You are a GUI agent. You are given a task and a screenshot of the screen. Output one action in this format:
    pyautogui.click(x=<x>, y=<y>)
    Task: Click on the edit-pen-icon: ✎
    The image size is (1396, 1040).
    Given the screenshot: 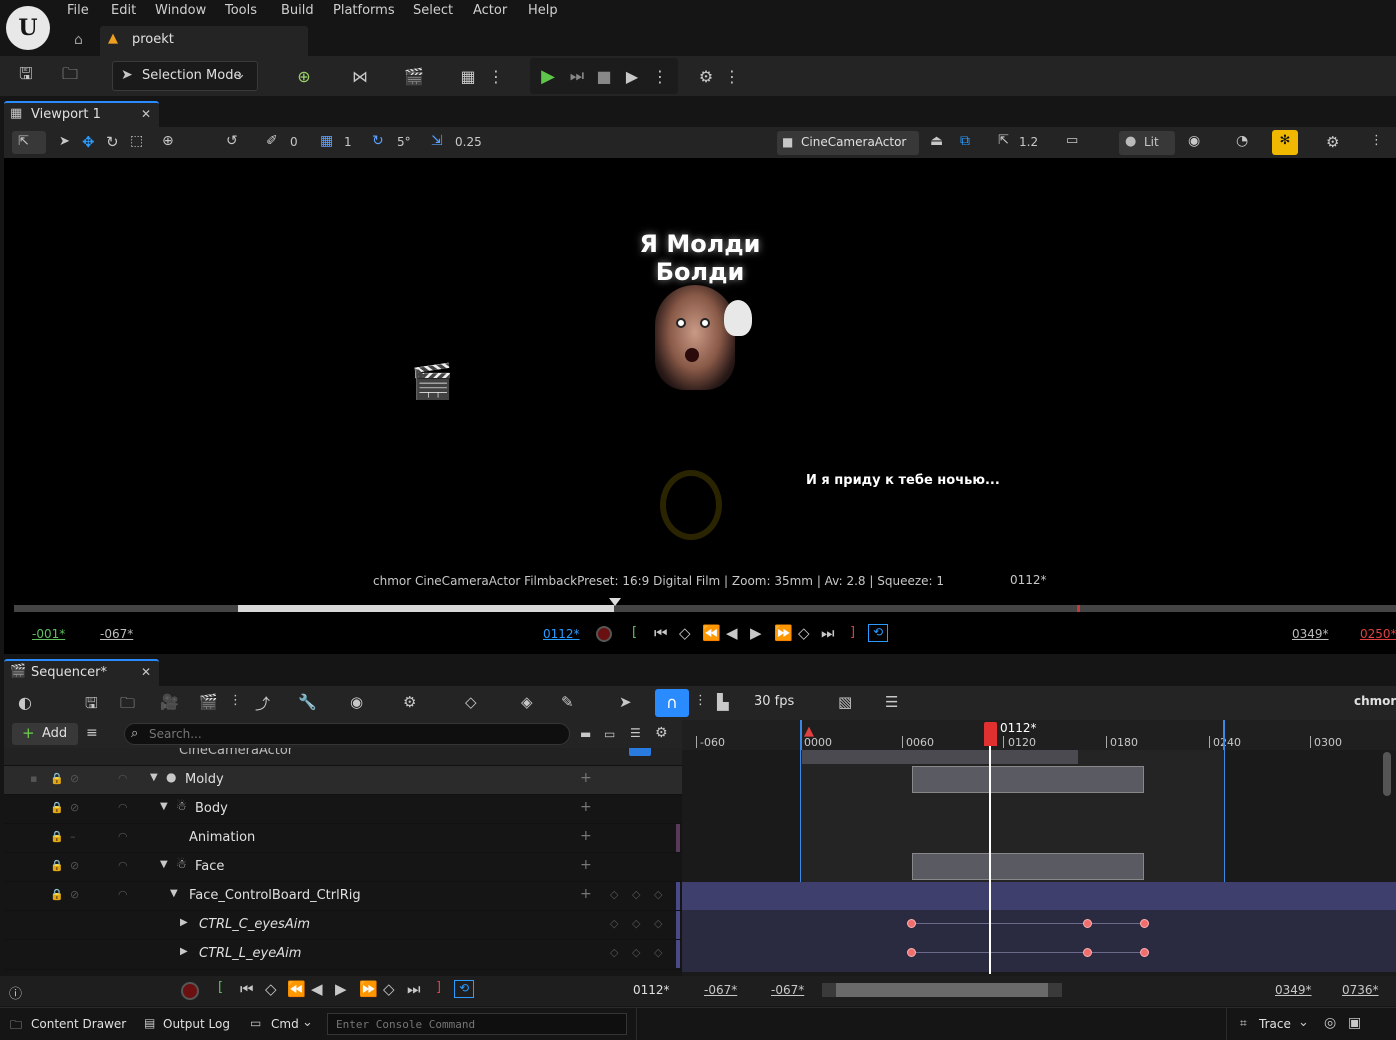 What is the action you would take?
    pyautogui.click(x=567, y=702)
    